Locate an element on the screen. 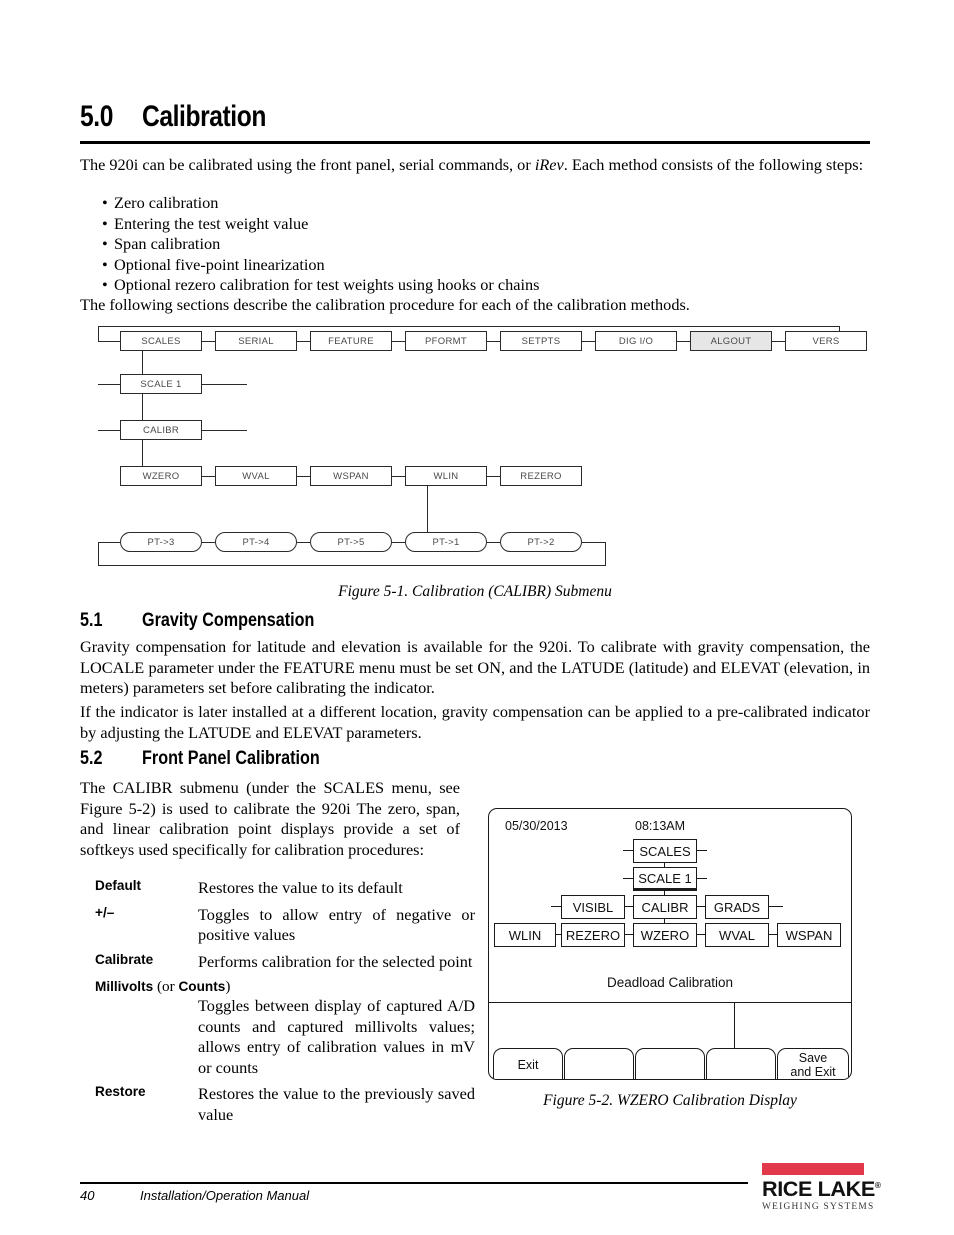  section-heading-5-2: 5.2 Front Panel Calibration is located at coordinates (200, 759).